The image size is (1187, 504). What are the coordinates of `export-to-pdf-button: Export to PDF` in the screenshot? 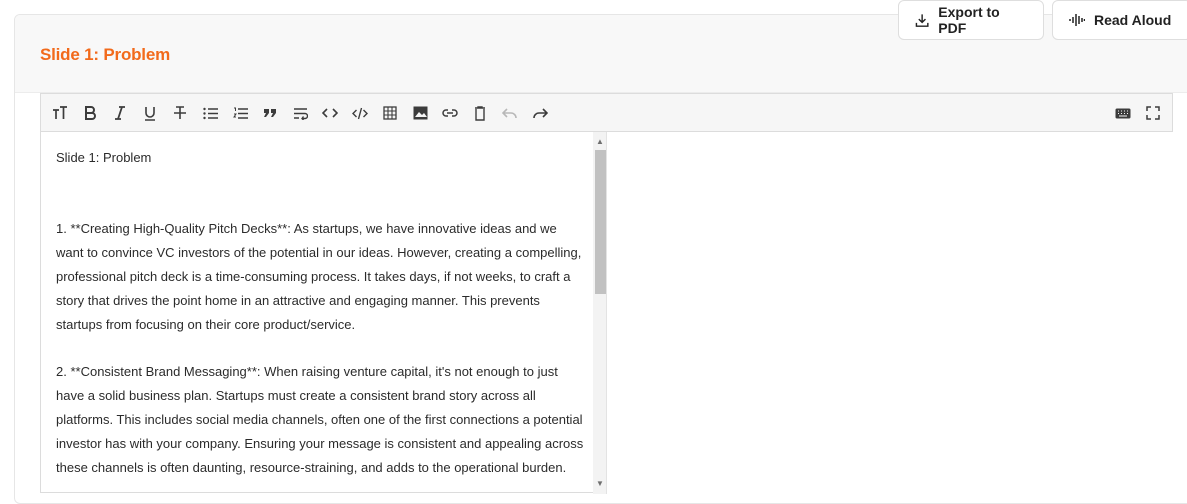 It's located at (971, 20).